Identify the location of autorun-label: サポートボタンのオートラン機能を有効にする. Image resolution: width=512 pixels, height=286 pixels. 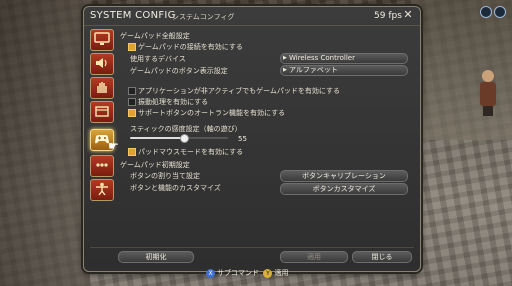
(212, 113).